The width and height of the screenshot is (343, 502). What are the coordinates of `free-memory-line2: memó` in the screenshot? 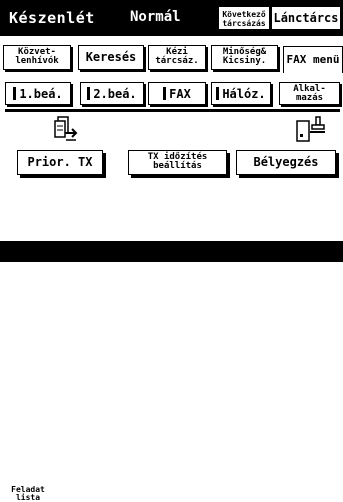 It's located at (301, 495).